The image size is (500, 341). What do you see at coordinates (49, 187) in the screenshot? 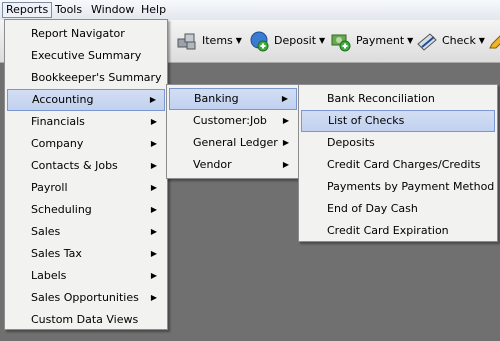
I see `menu-item-label: Payroll` at bounding box center [49, 187].